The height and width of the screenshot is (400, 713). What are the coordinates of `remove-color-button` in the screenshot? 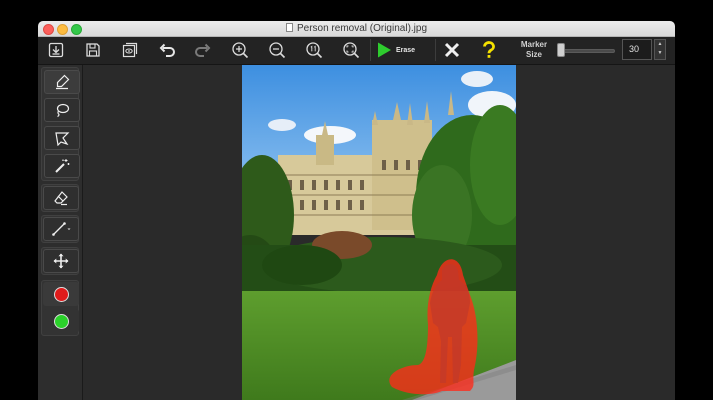 It's located at (61, 294).